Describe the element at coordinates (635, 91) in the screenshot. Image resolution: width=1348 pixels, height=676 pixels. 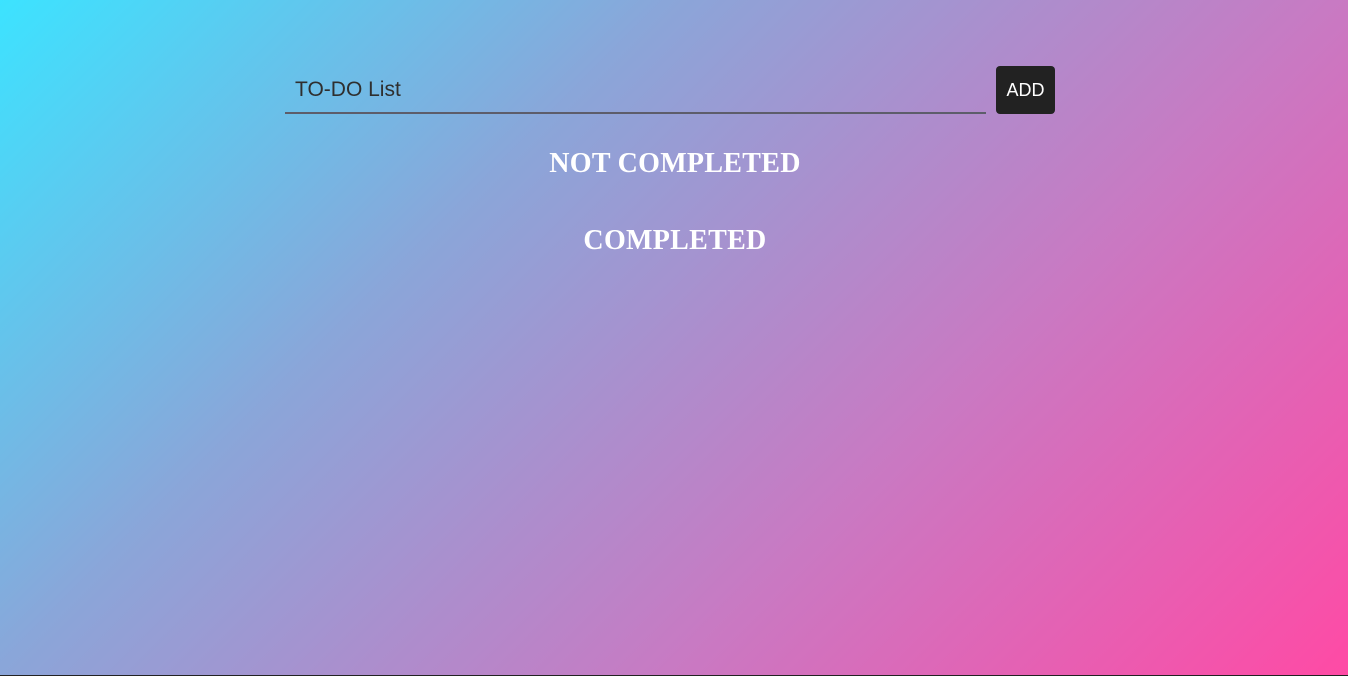
I see `task-input` at that location.